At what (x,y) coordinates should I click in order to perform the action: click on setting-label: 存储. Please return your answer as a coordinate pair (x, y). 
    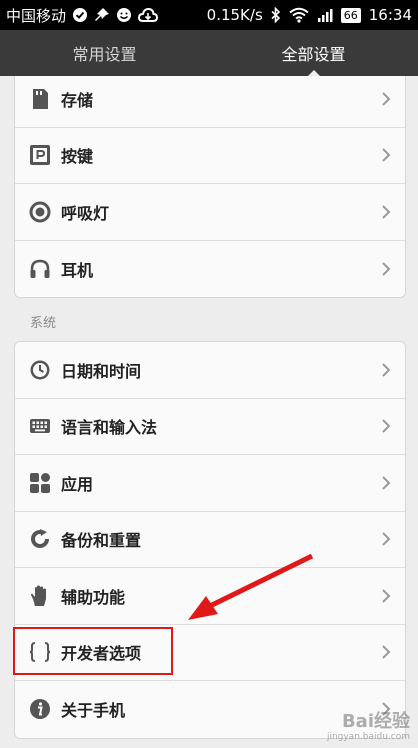
    Looking at the image, I should click on (77, 100).